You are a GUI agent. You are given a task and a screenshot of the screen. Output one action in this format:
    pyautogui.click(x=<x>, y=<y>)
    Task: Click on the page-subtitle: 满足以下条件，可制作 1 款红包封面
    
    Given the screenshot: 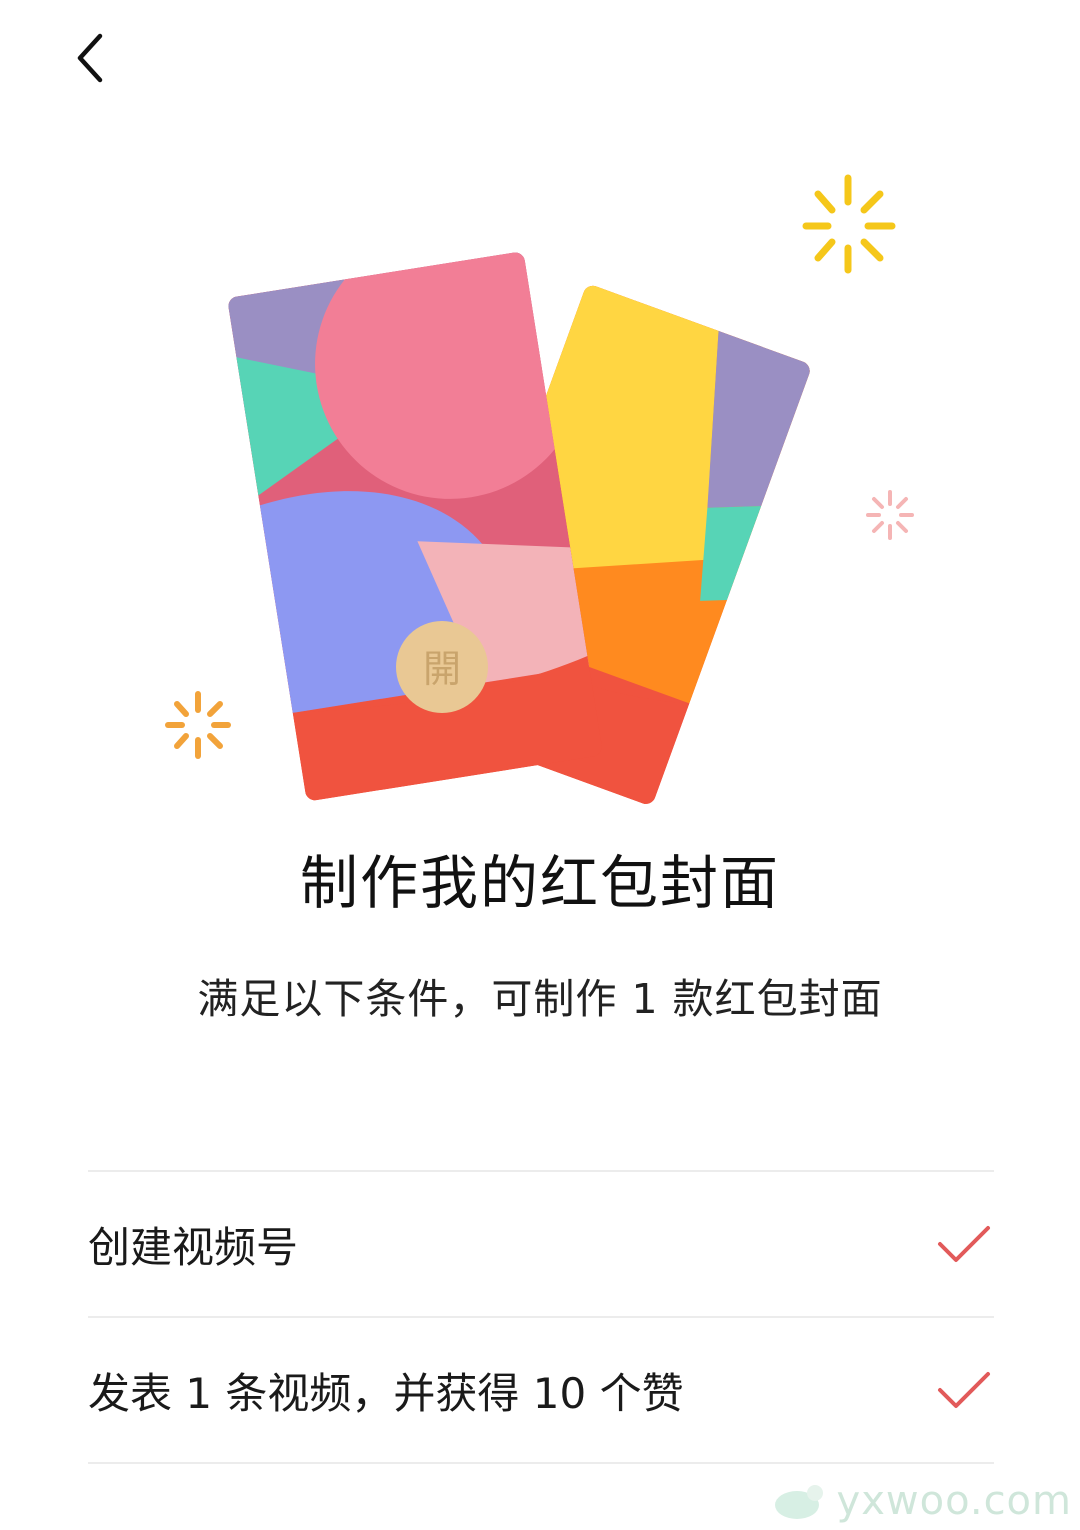 What is the action you would take?
    pyautogui.click(x=540, y=999)
    